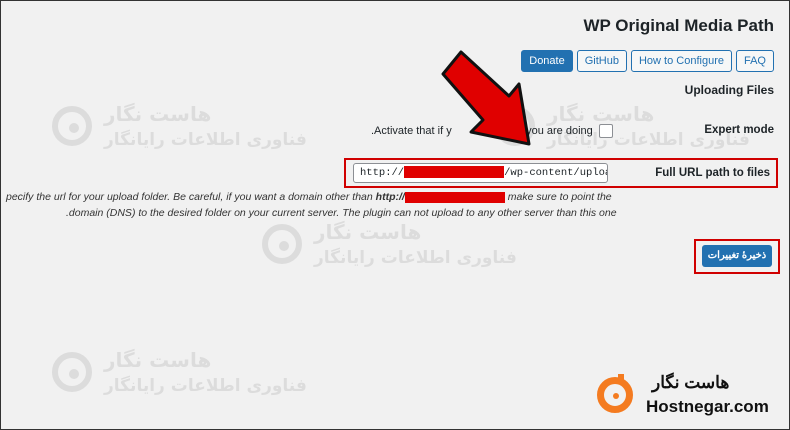  What do you see at coordinates (707, 406) in the screenshot?
I see `brand-name-en: Hostnegar.com` at bounding box center [707, 406].